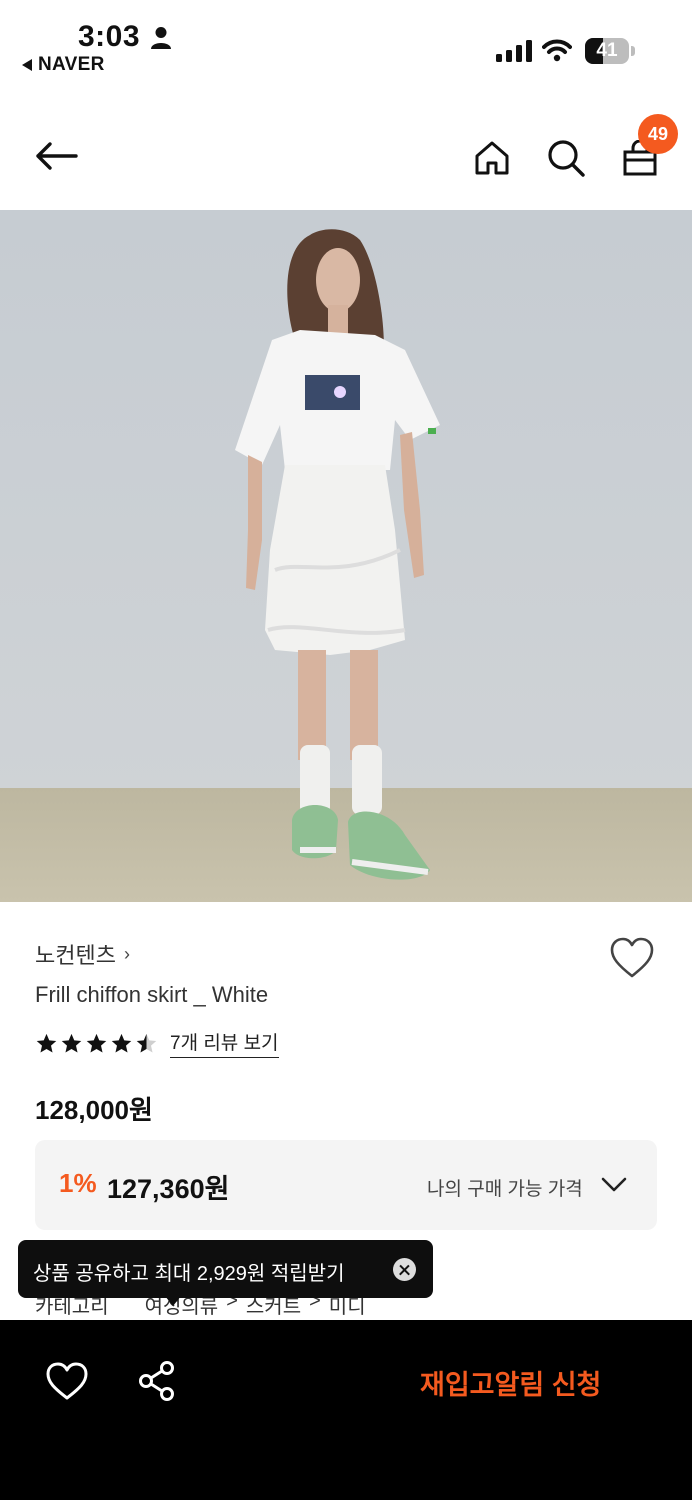  Describe the element at coordinates (71, 64) in the screenshot. I see `back-app-label: NAVER` at that location.